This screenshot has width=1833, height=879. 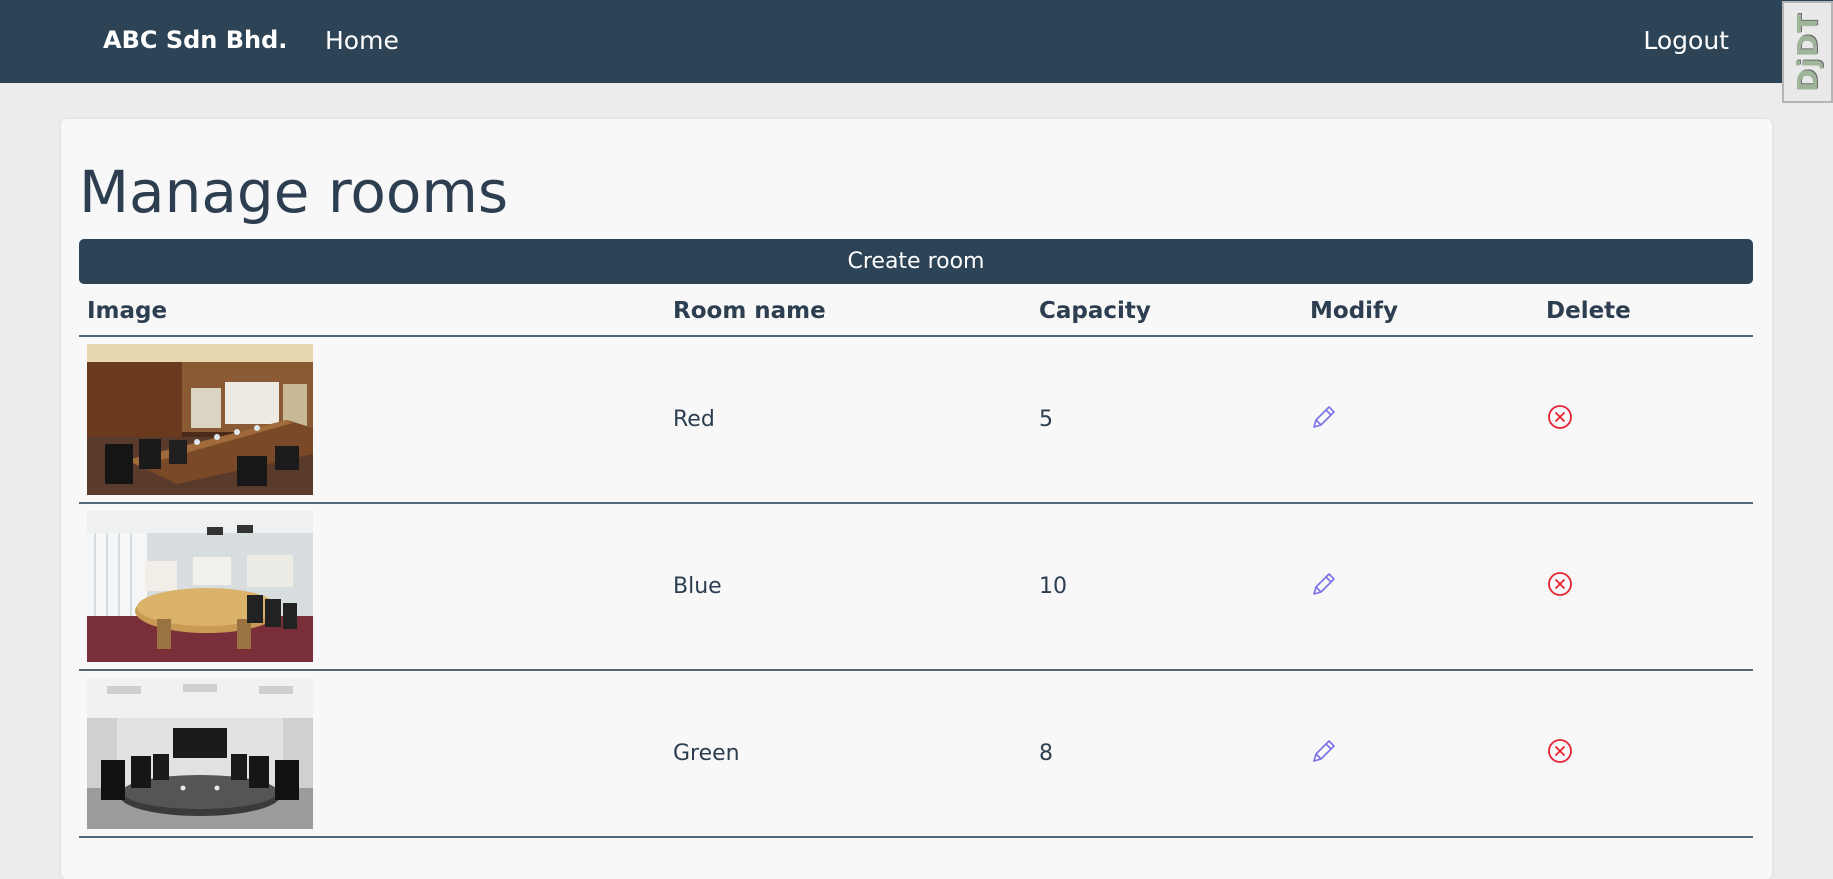 What do you see at coordinates (1166, 587) in the screenshot?
I see `capacity-cell: 10` at bounding box center [1166, 587].